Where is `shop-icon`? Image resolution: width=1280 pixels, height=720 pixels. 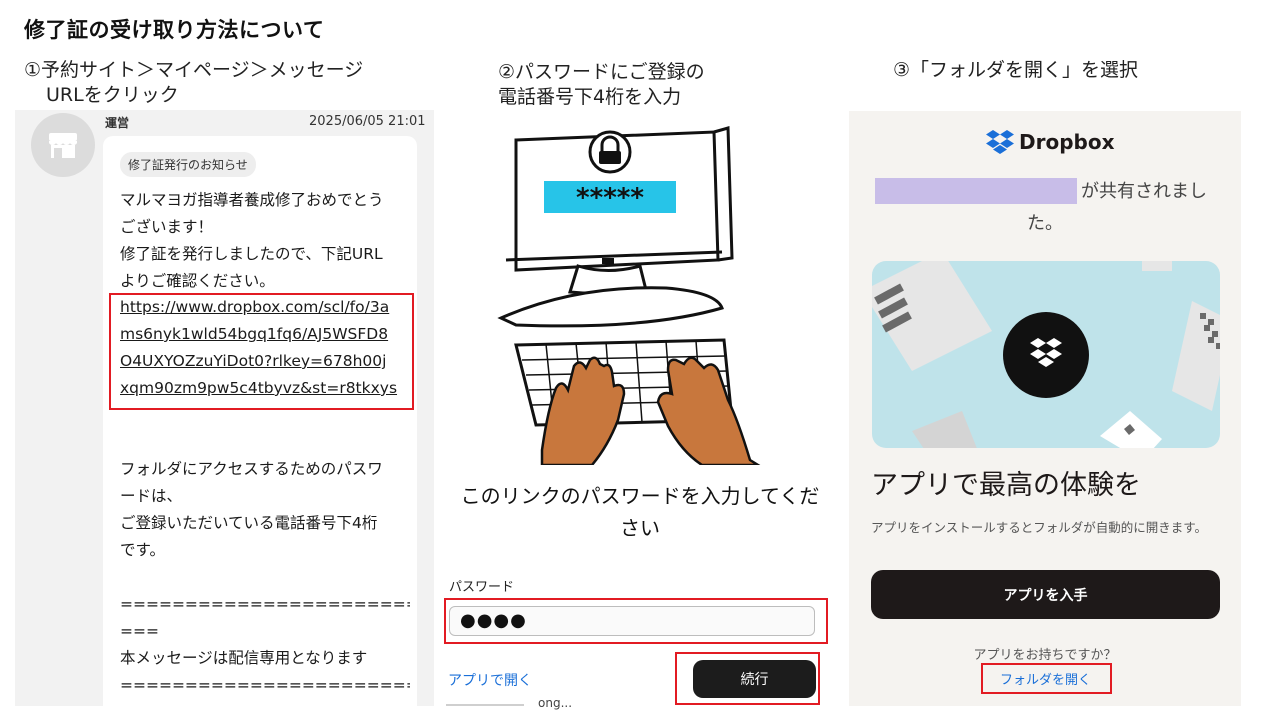 shop-icon is located at coordinates (63, 145).